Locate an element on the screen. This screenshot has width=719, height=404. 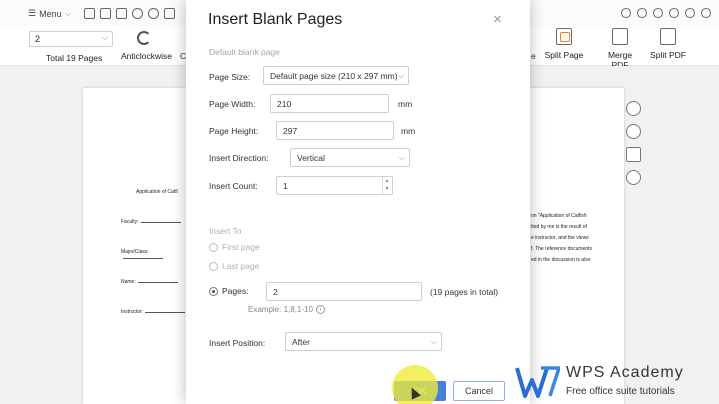
page-text-line: f. The reference documents is located at coordinates (562, 249).